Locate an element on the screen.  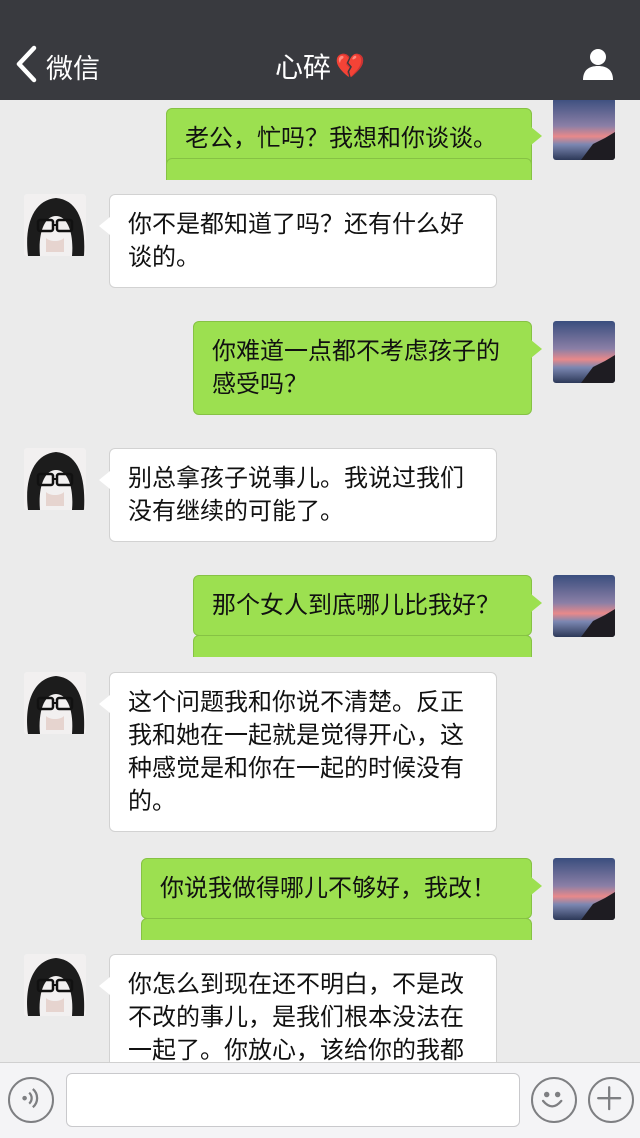
message-bubble-sent: 你难道一点都不考虑孩子的感受吗？ is located at coordinates (367, 368).